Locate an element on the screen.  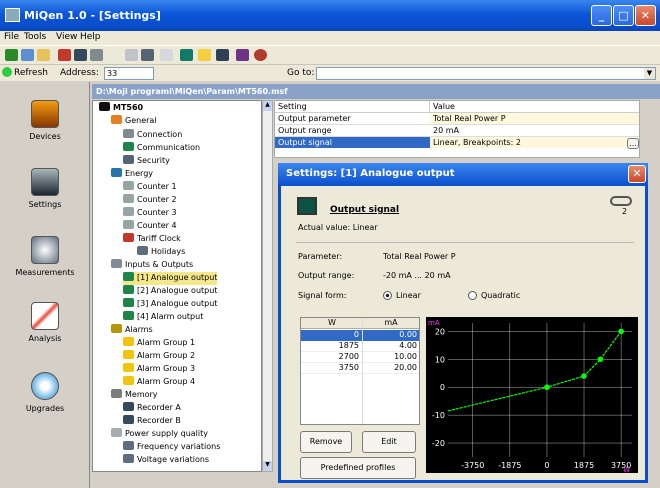
tree-item-analogue-output-2: [2] Analogue output is located at coordinates (170, 291).